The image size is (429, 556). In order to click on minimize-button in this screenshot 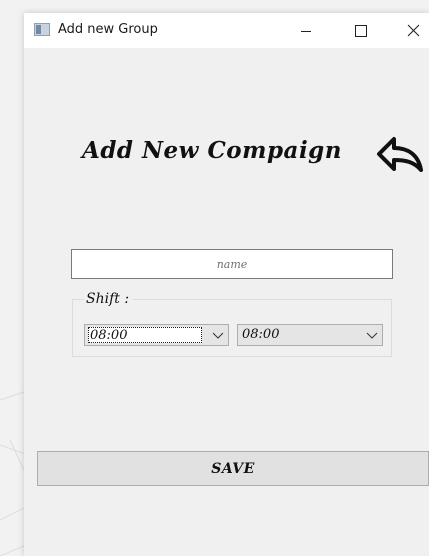, I will do `click(306, 30)`.